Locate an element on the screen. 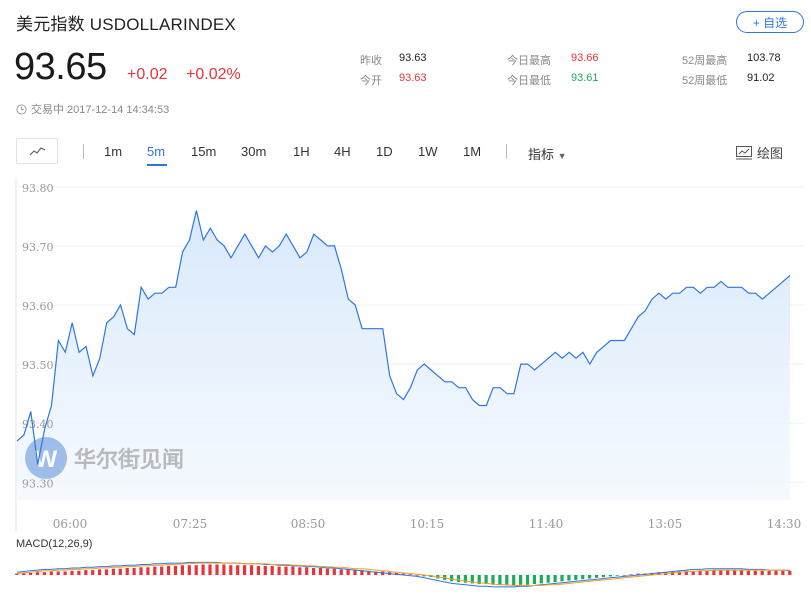 This screenshot has height=597, width=811. toolbar-divider is located at coordinates (506, 151).